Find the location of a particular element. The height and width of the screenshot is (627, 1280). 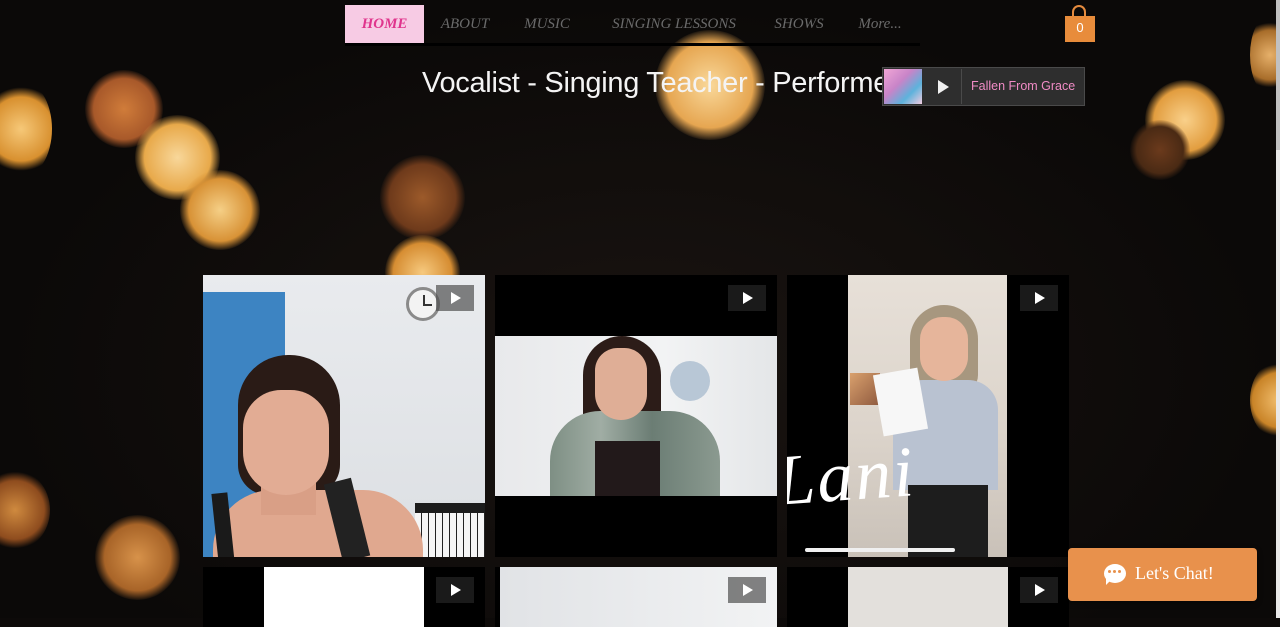

nav-item-about: ABOUT is located at coordinates (465, 24).